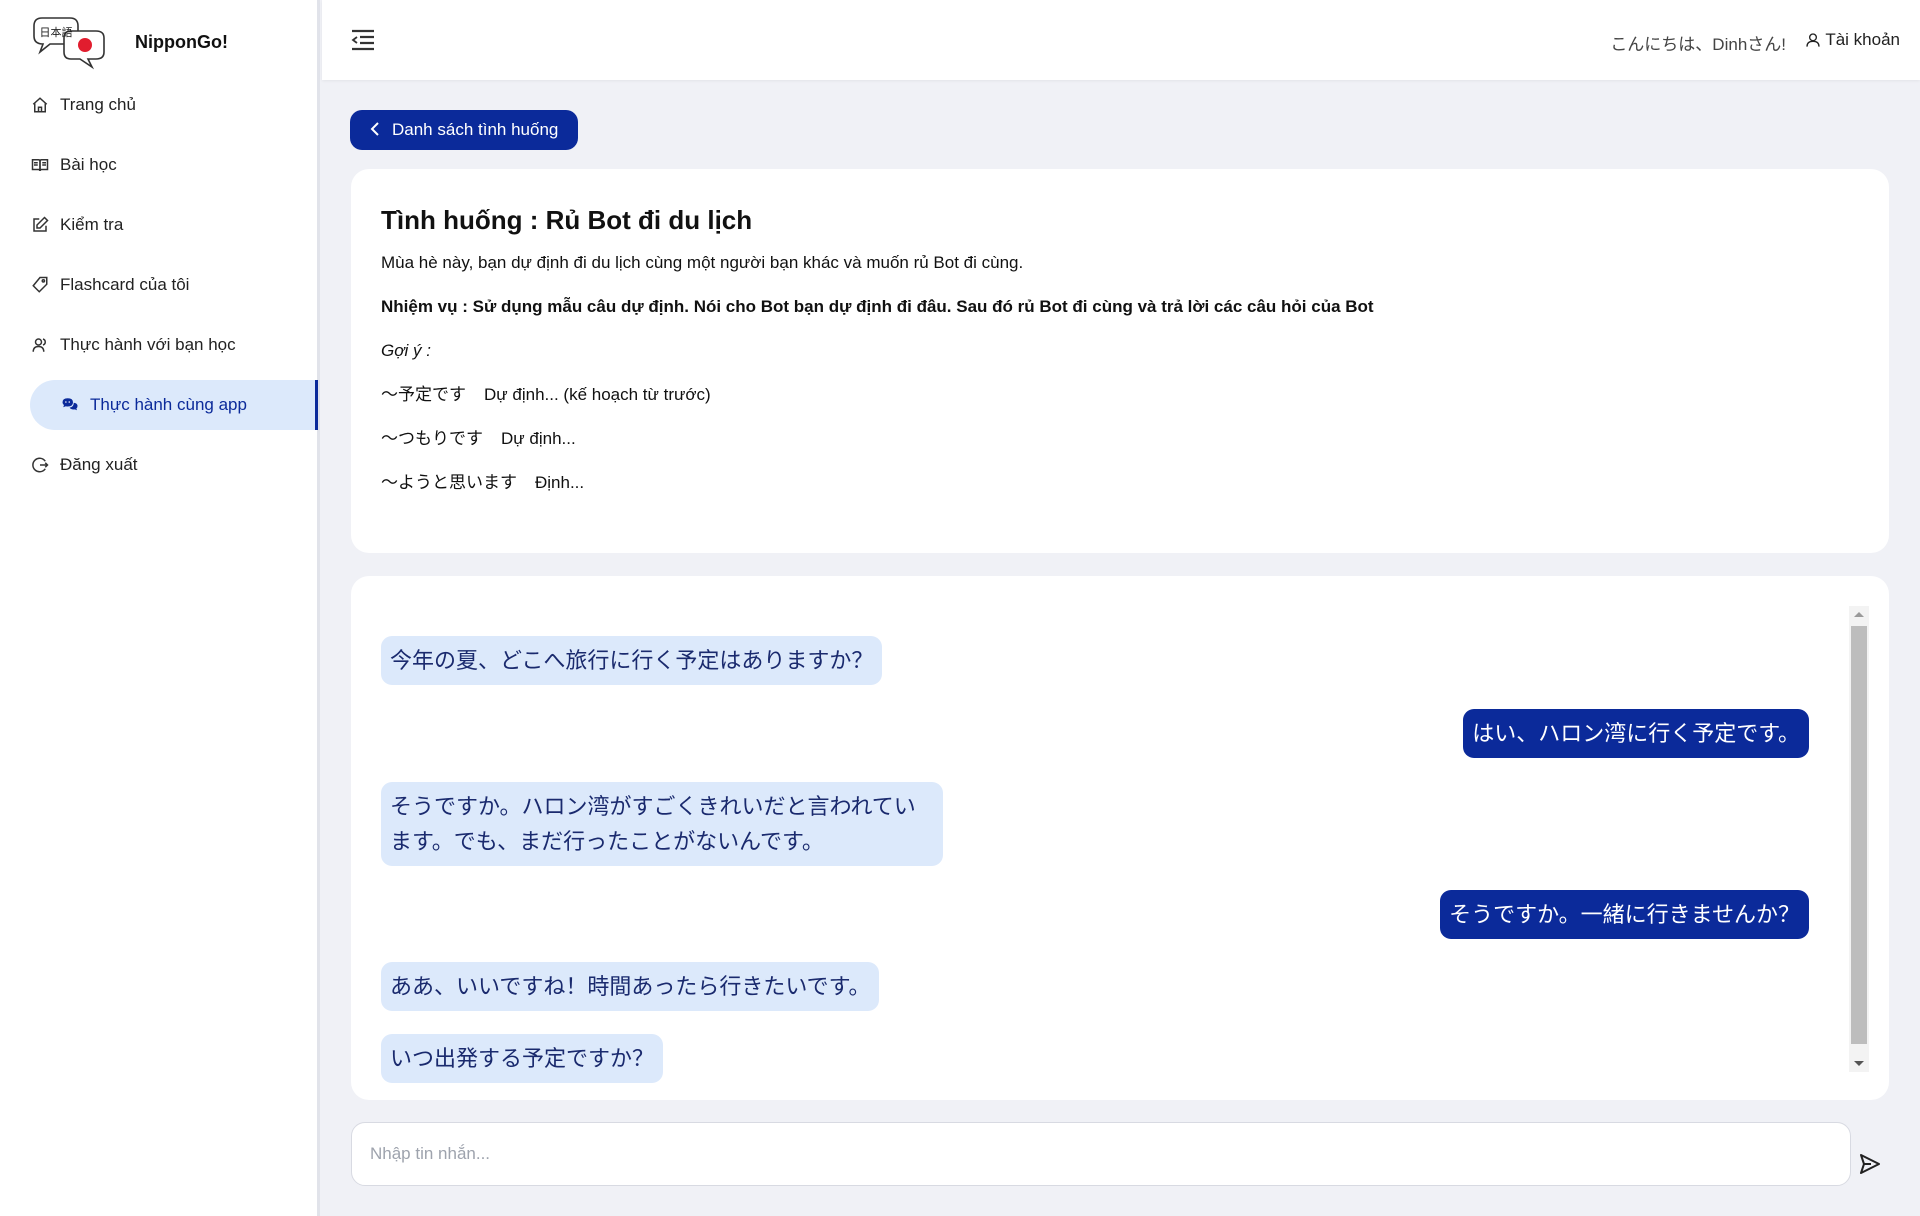  Describe the element at coordinates (173, 105) in the screenshot. I see `sidebar-item-home: Trang chủ` at that location.